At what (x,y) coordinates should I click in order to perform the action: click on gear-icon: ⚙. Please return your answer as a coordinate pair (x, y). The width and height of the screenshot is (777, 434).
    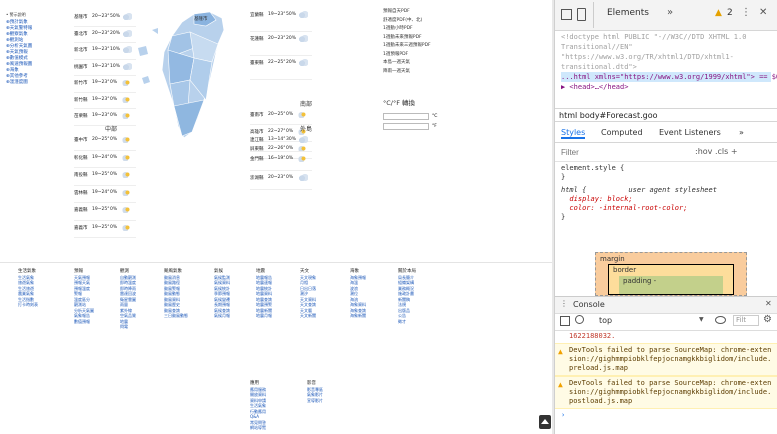
    Looking at the image, I should click on (767, 319).